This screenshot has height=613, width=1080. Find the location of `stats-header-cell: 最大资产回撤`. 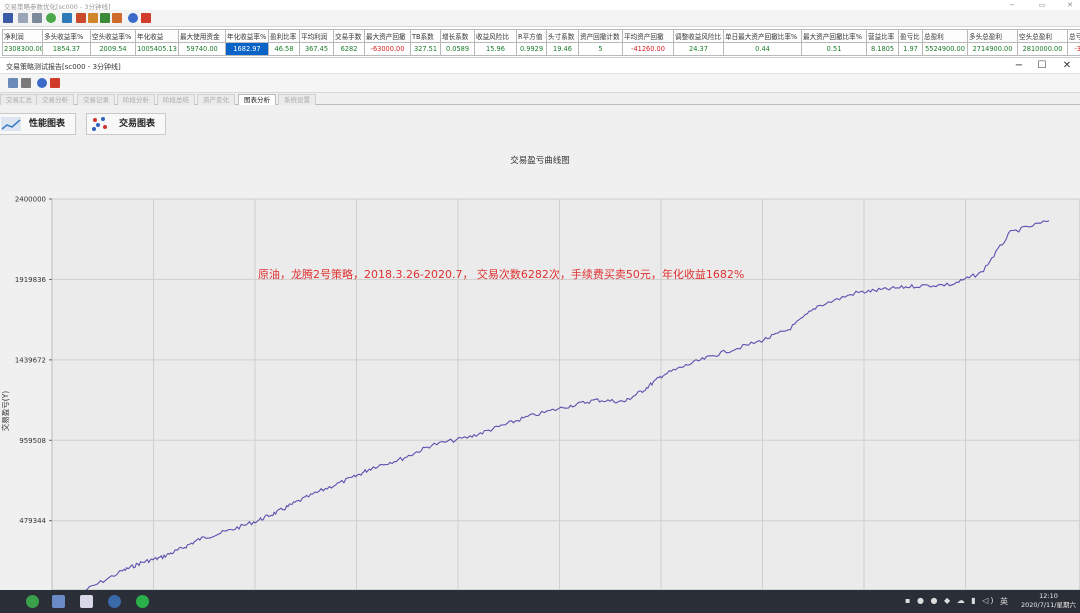

stats-header-cell: 最大资产回撤 is located at coordinates (387, 36).